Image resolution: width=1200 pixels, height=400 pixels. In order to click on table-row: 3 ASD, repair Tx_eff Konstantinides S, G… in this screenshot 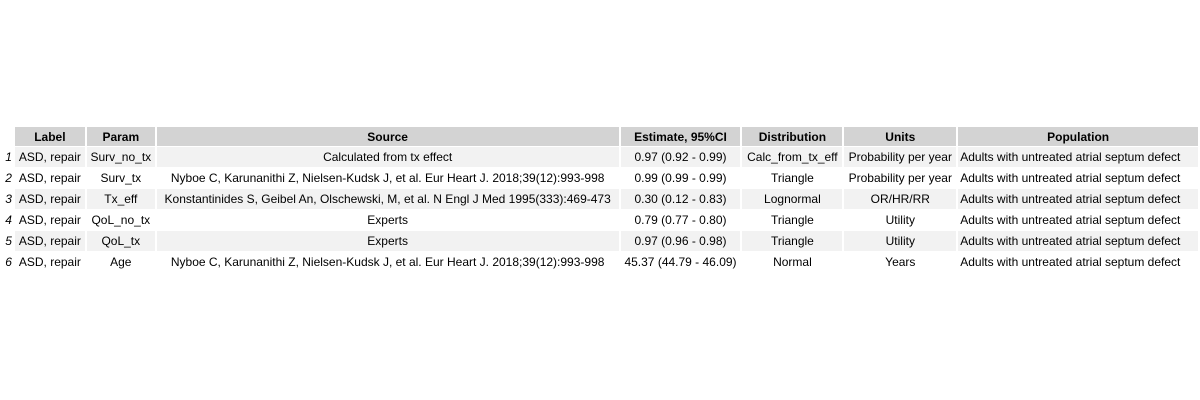, I will do `click(600, 199)`.